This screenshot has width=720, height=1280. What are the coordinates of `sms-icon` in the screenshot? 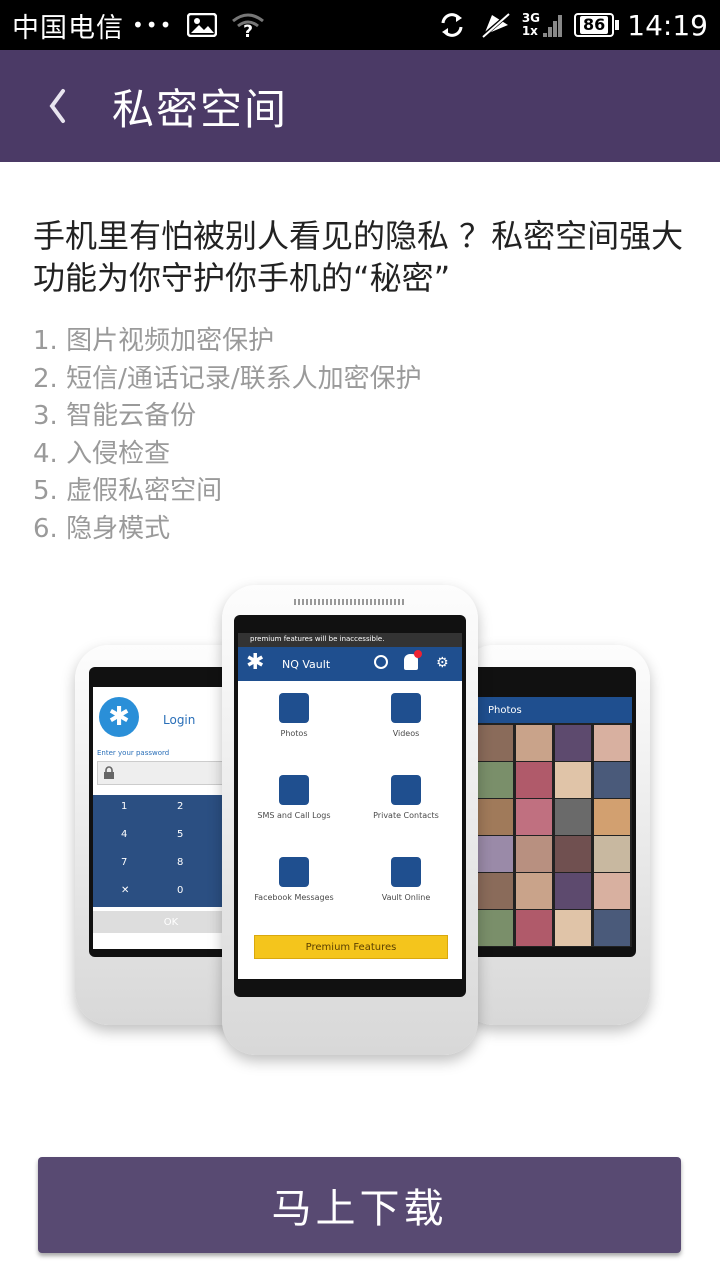 It's located at (294, 790).